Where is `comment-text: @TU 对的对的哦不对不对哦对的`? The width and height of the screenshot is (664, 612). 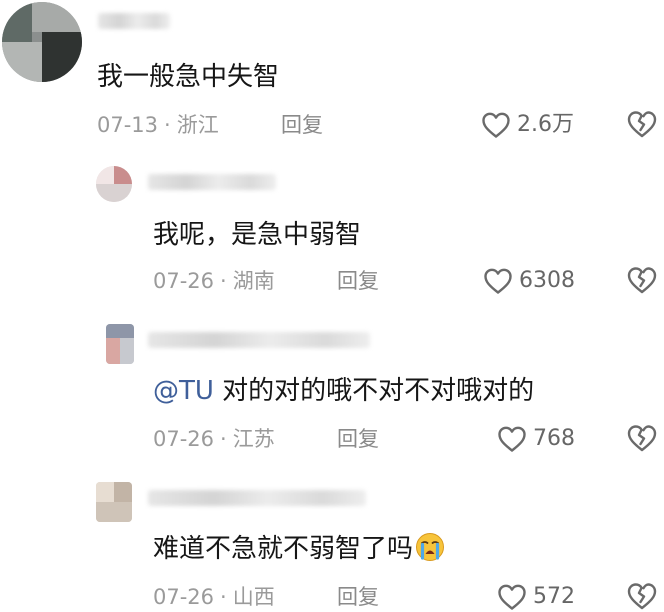
comment-text: @TU 对的对的哦不对不对哦对的 is located at coordinates (343, 391).